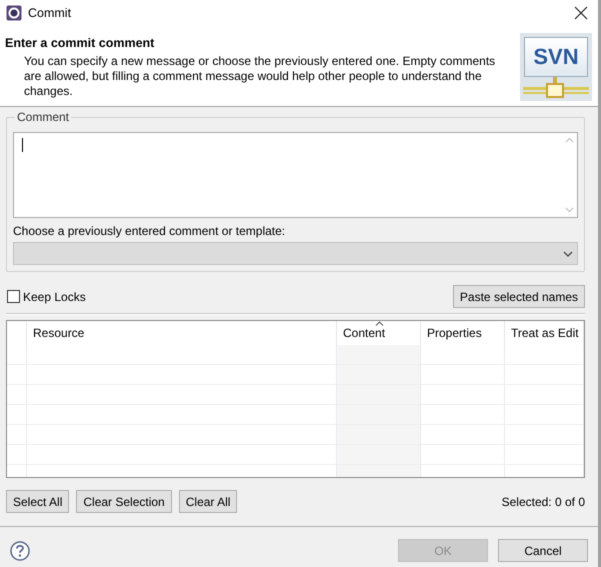 This screenshot has width=601, height=567. What do you see at coordinates (556, 88) in the screenshot?
I see `network-icon` at bounding box center [556, 88].